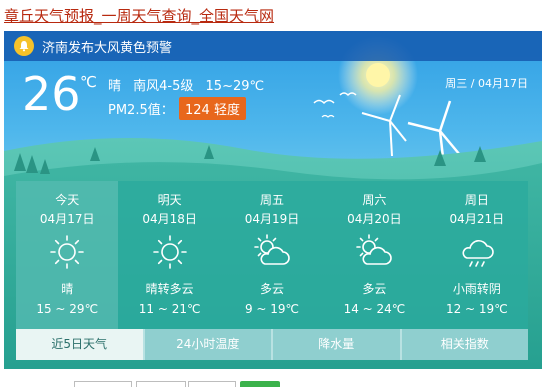  What do you see at coordinates (476, 200) in the screenshot?
I see `day-name: 周日` at bounding box center [476, 200].